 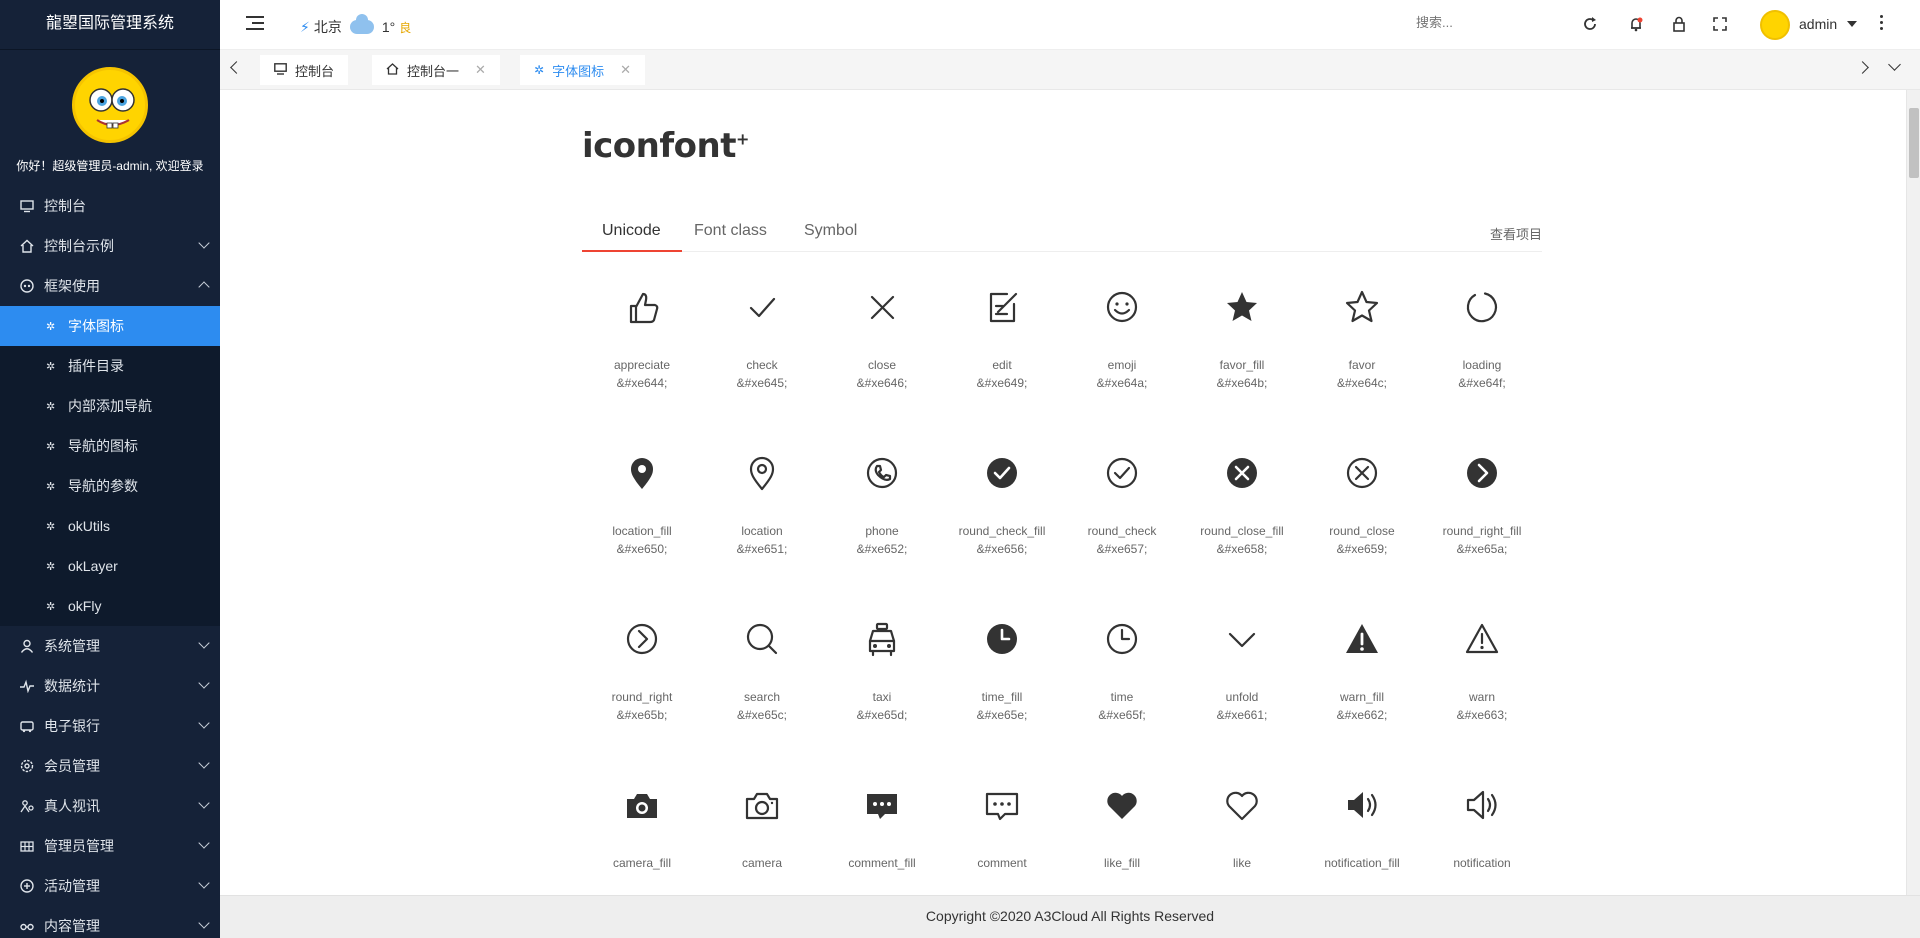 I want to click on icon-name: round_right_fill, so click(x=1482, y=531).